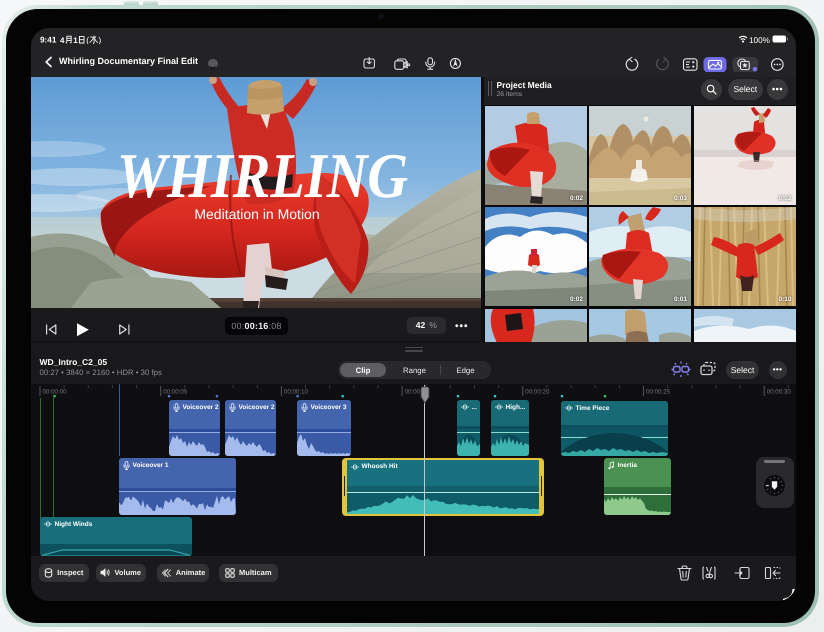  What do you see at coordinates (256, 214) in the screenshot?
I see `svg-text: Meditation in Motion` at bounding box center [256, 214].